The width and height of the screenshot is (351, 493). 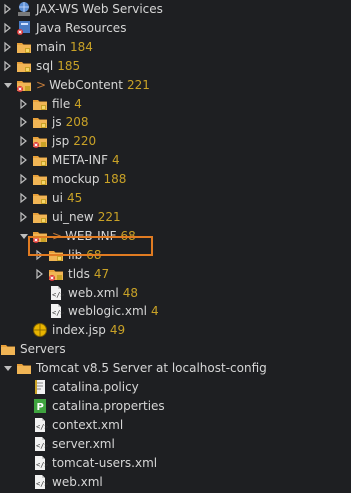 I want to click on item-name: tomcat-users.xml, so click(x=105, y=462).